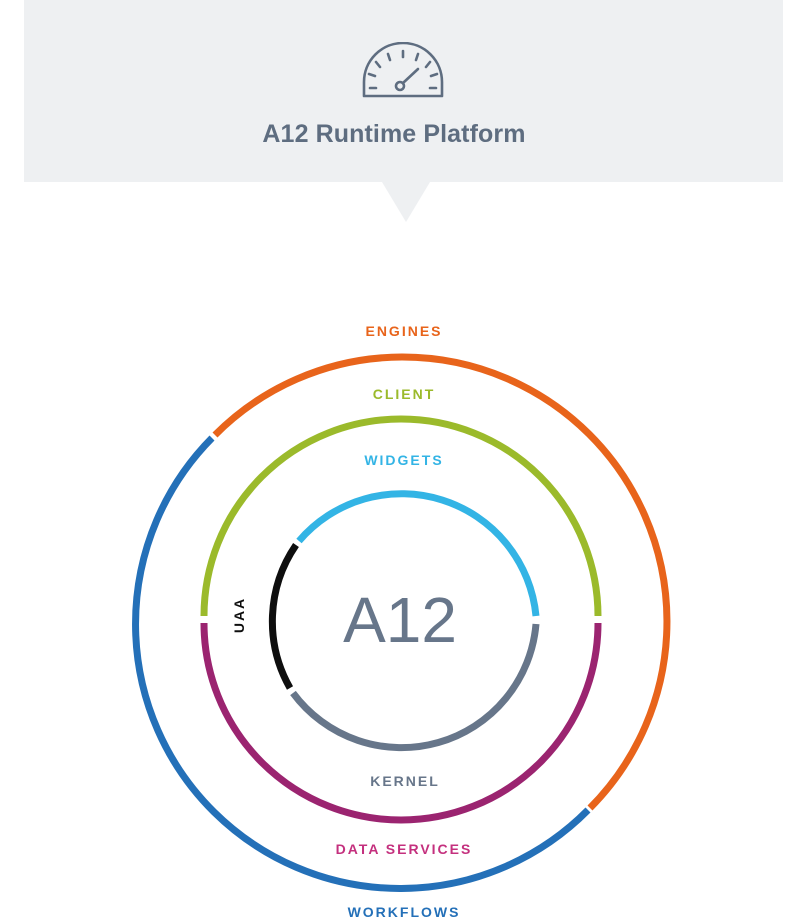 This screenshot has height=921, width=788. Describe the element at coordinates (239, 615) in the screenshot. I see `label-uaa: UAA` at that location.